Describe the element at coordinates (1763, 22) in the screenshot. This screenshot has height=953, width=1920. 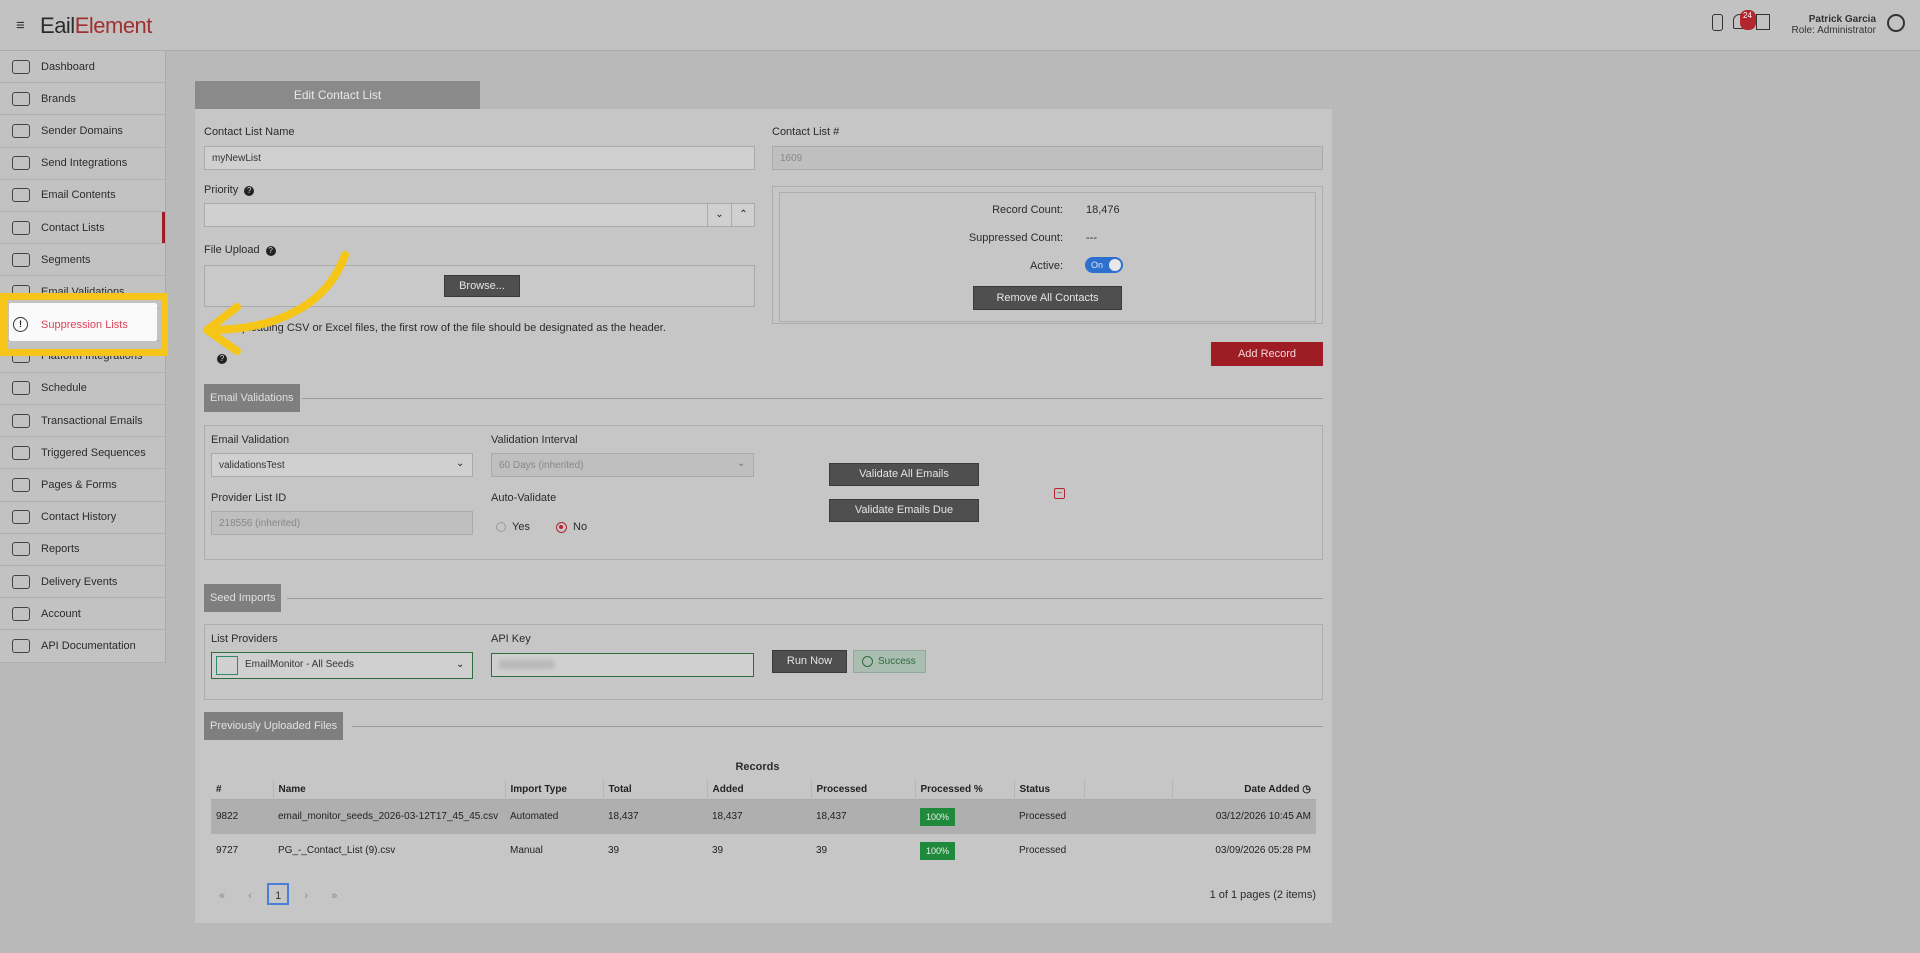
I see `logout-icon` at that location.